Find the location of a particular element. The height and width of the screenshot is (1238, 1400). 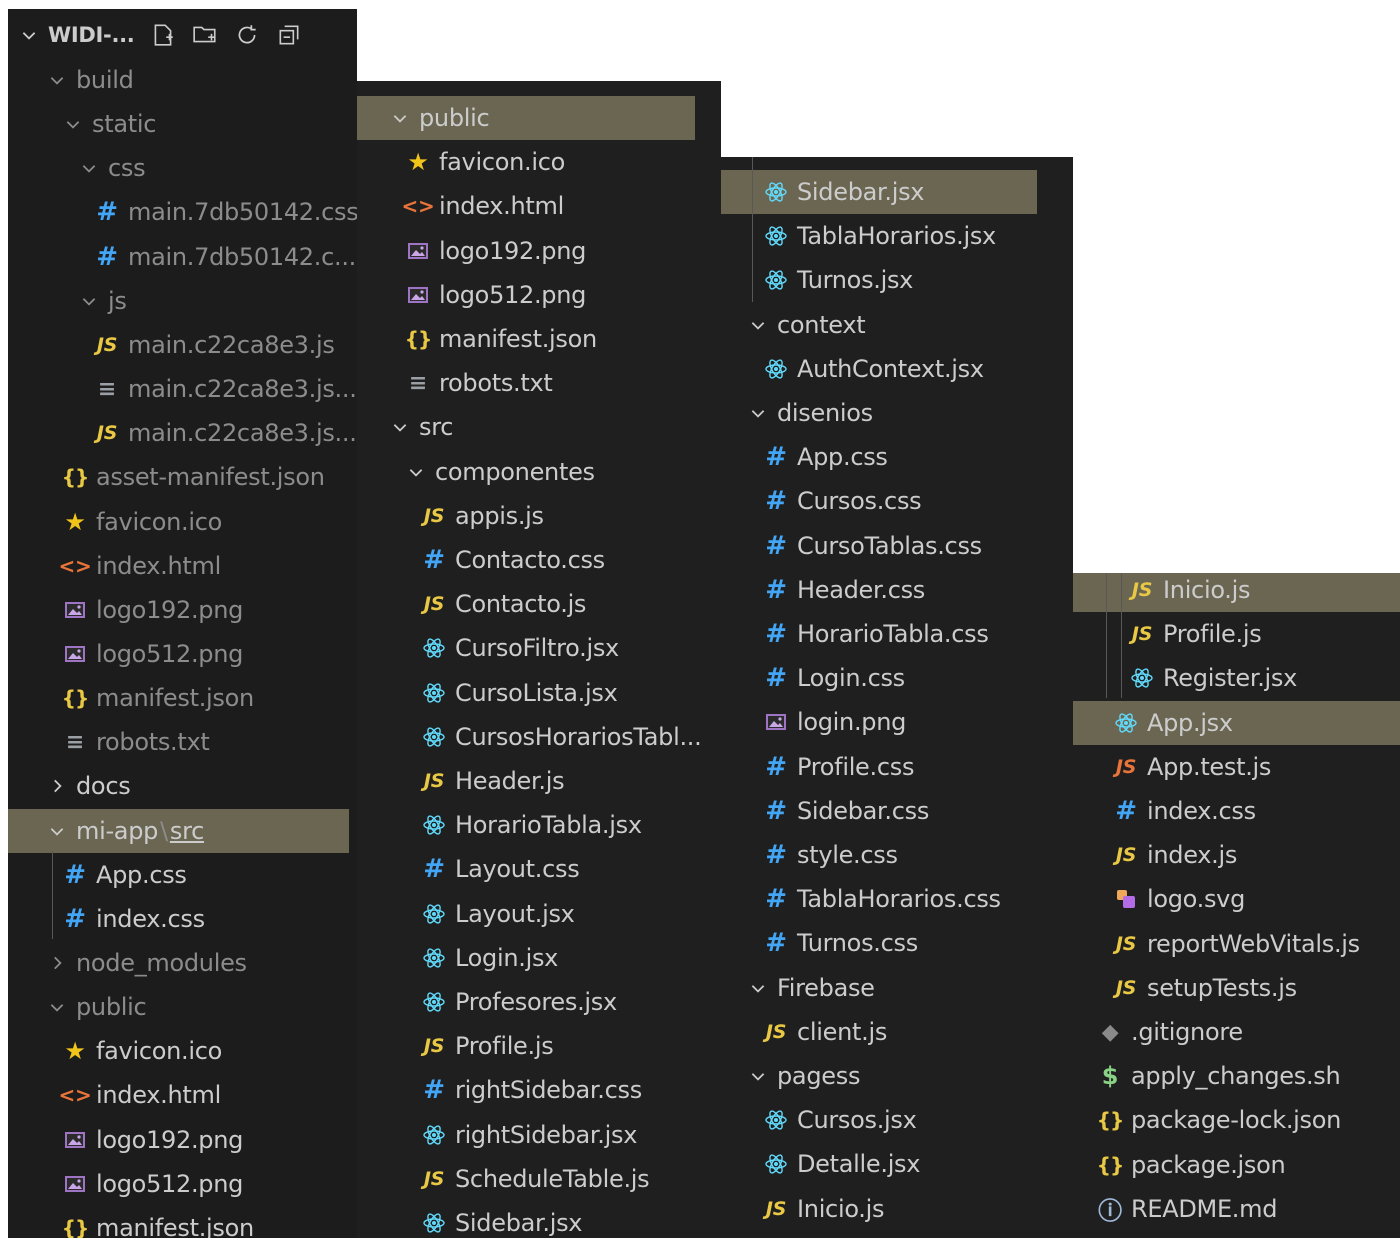

file-layout-jsx: Layout.jsx is located at coordinates (539, 914).